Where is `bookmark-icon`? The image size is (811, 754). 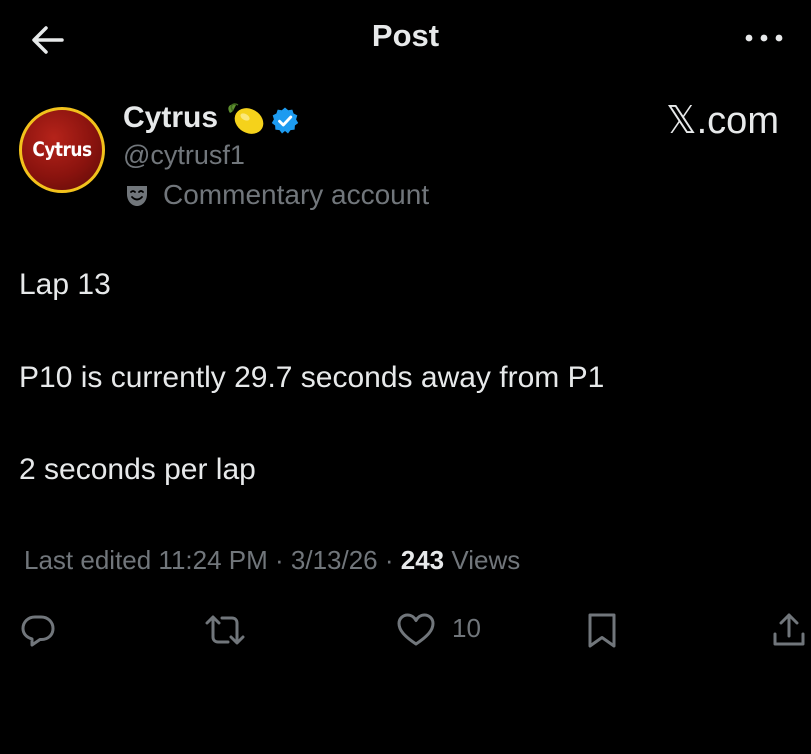
bookmark-icon is located at coordinates (602, 630).